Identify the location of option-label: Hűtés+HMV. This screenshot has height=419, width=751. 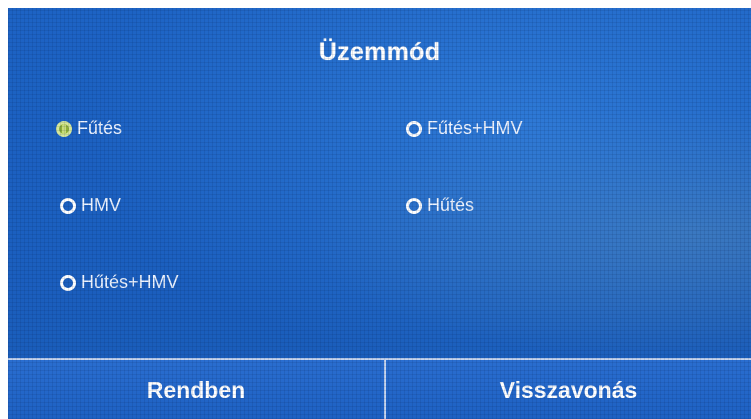
(130, 282).